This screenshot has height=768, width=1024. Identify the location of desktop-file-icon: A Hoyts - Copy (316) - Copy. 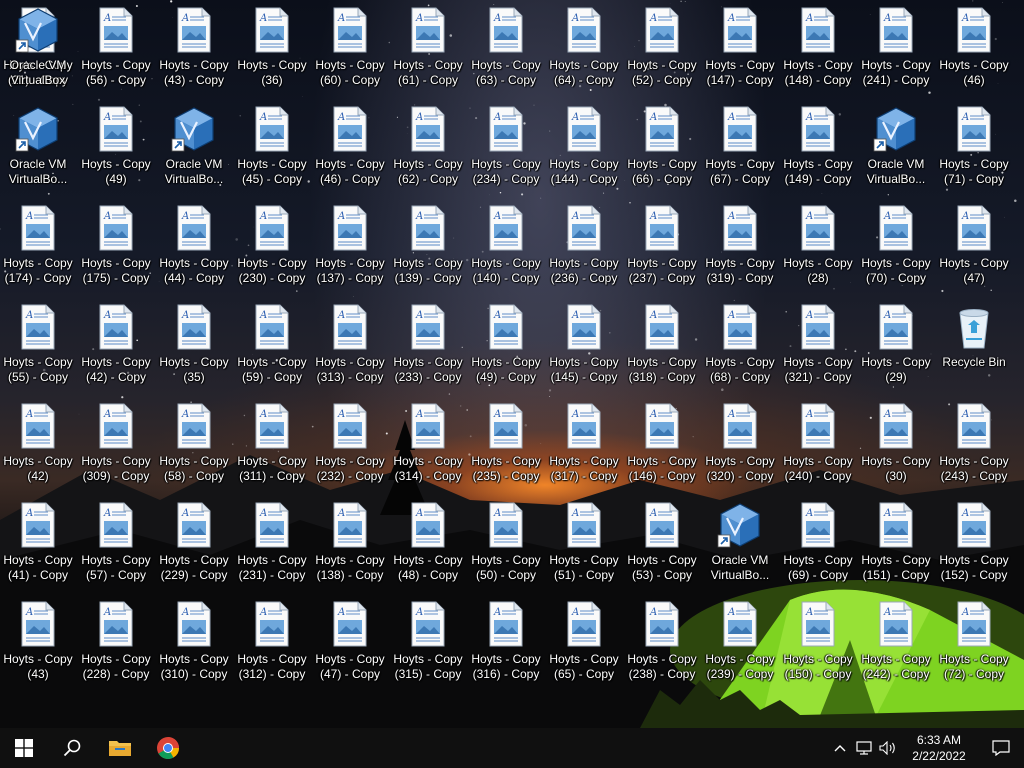
(506, 648).